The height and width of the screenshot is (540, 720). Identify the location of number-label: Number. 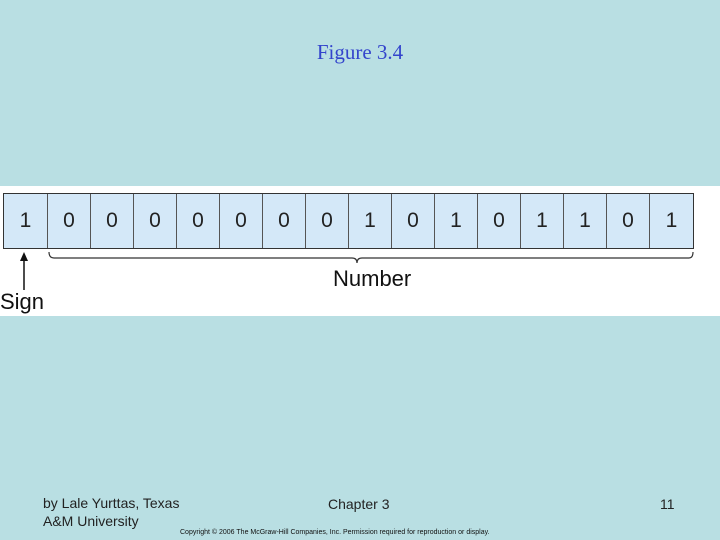
(372, 278).